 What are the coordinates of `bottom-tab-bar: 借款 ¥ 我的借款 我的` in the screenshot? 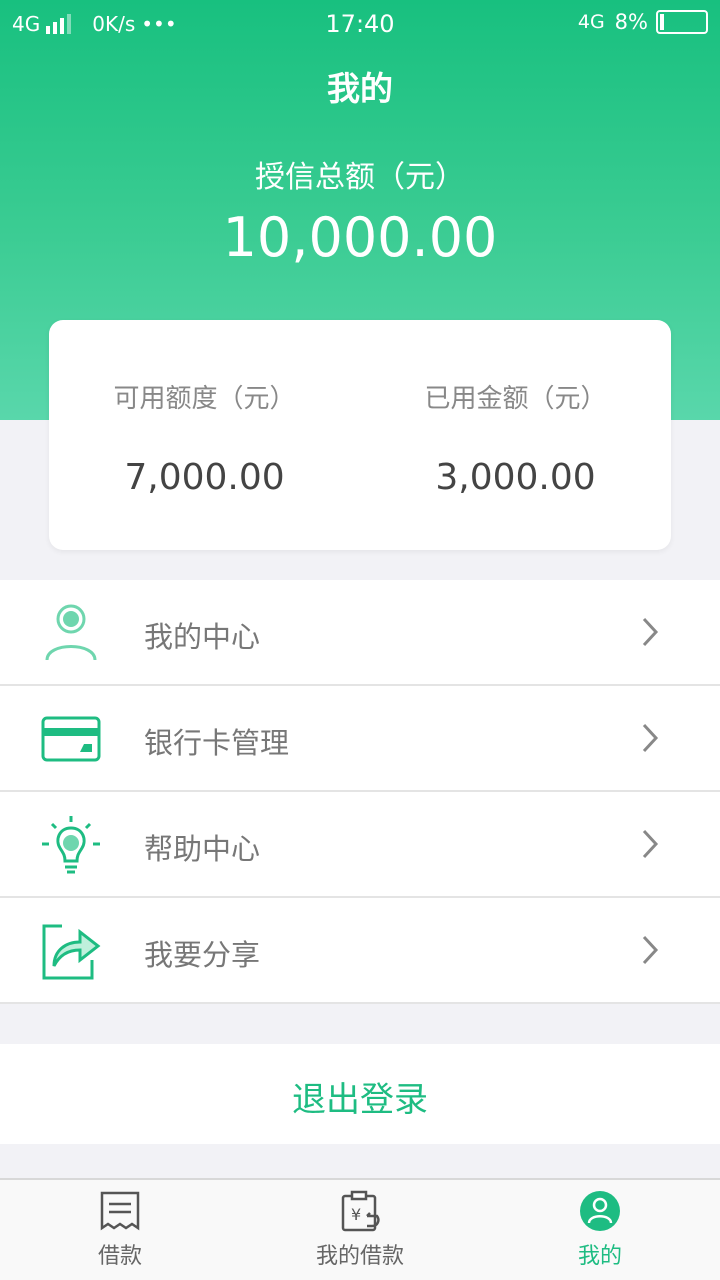 It's located at (360, 1229).